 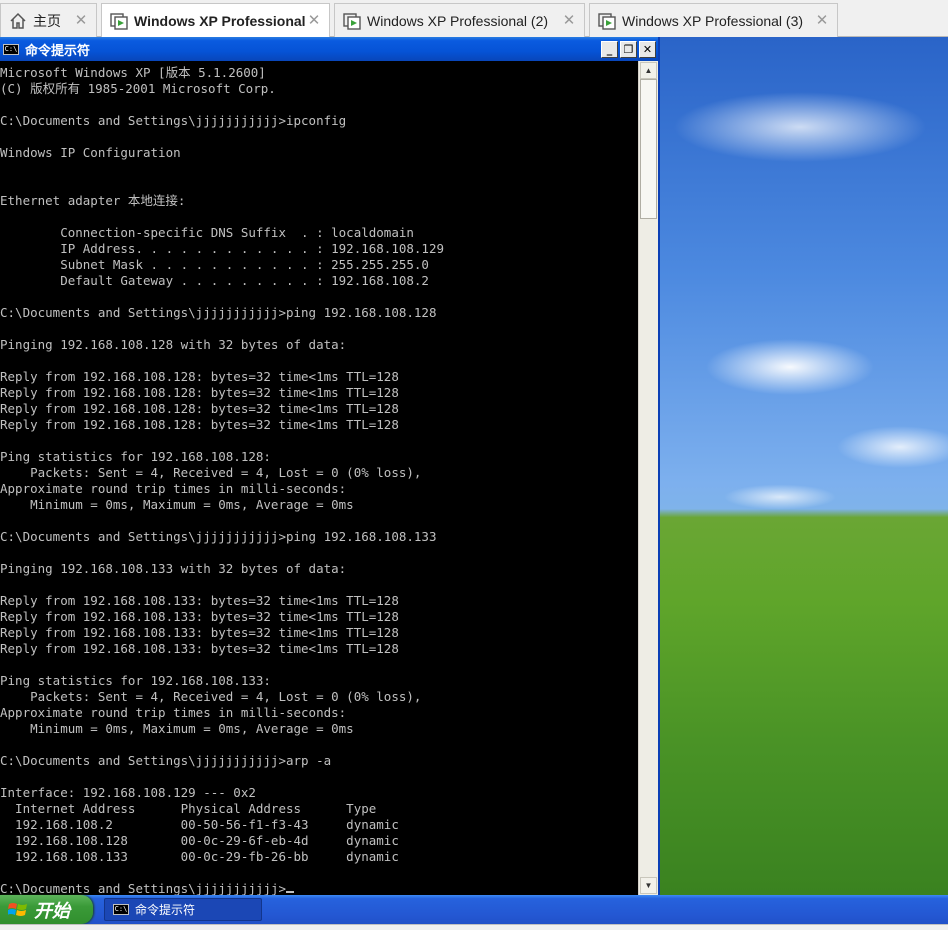 What do you see at coordinates (648, 885) in the screenshot?
I see `scroll-down-arrow-icon: ▼` at bounding box center [648, 885].